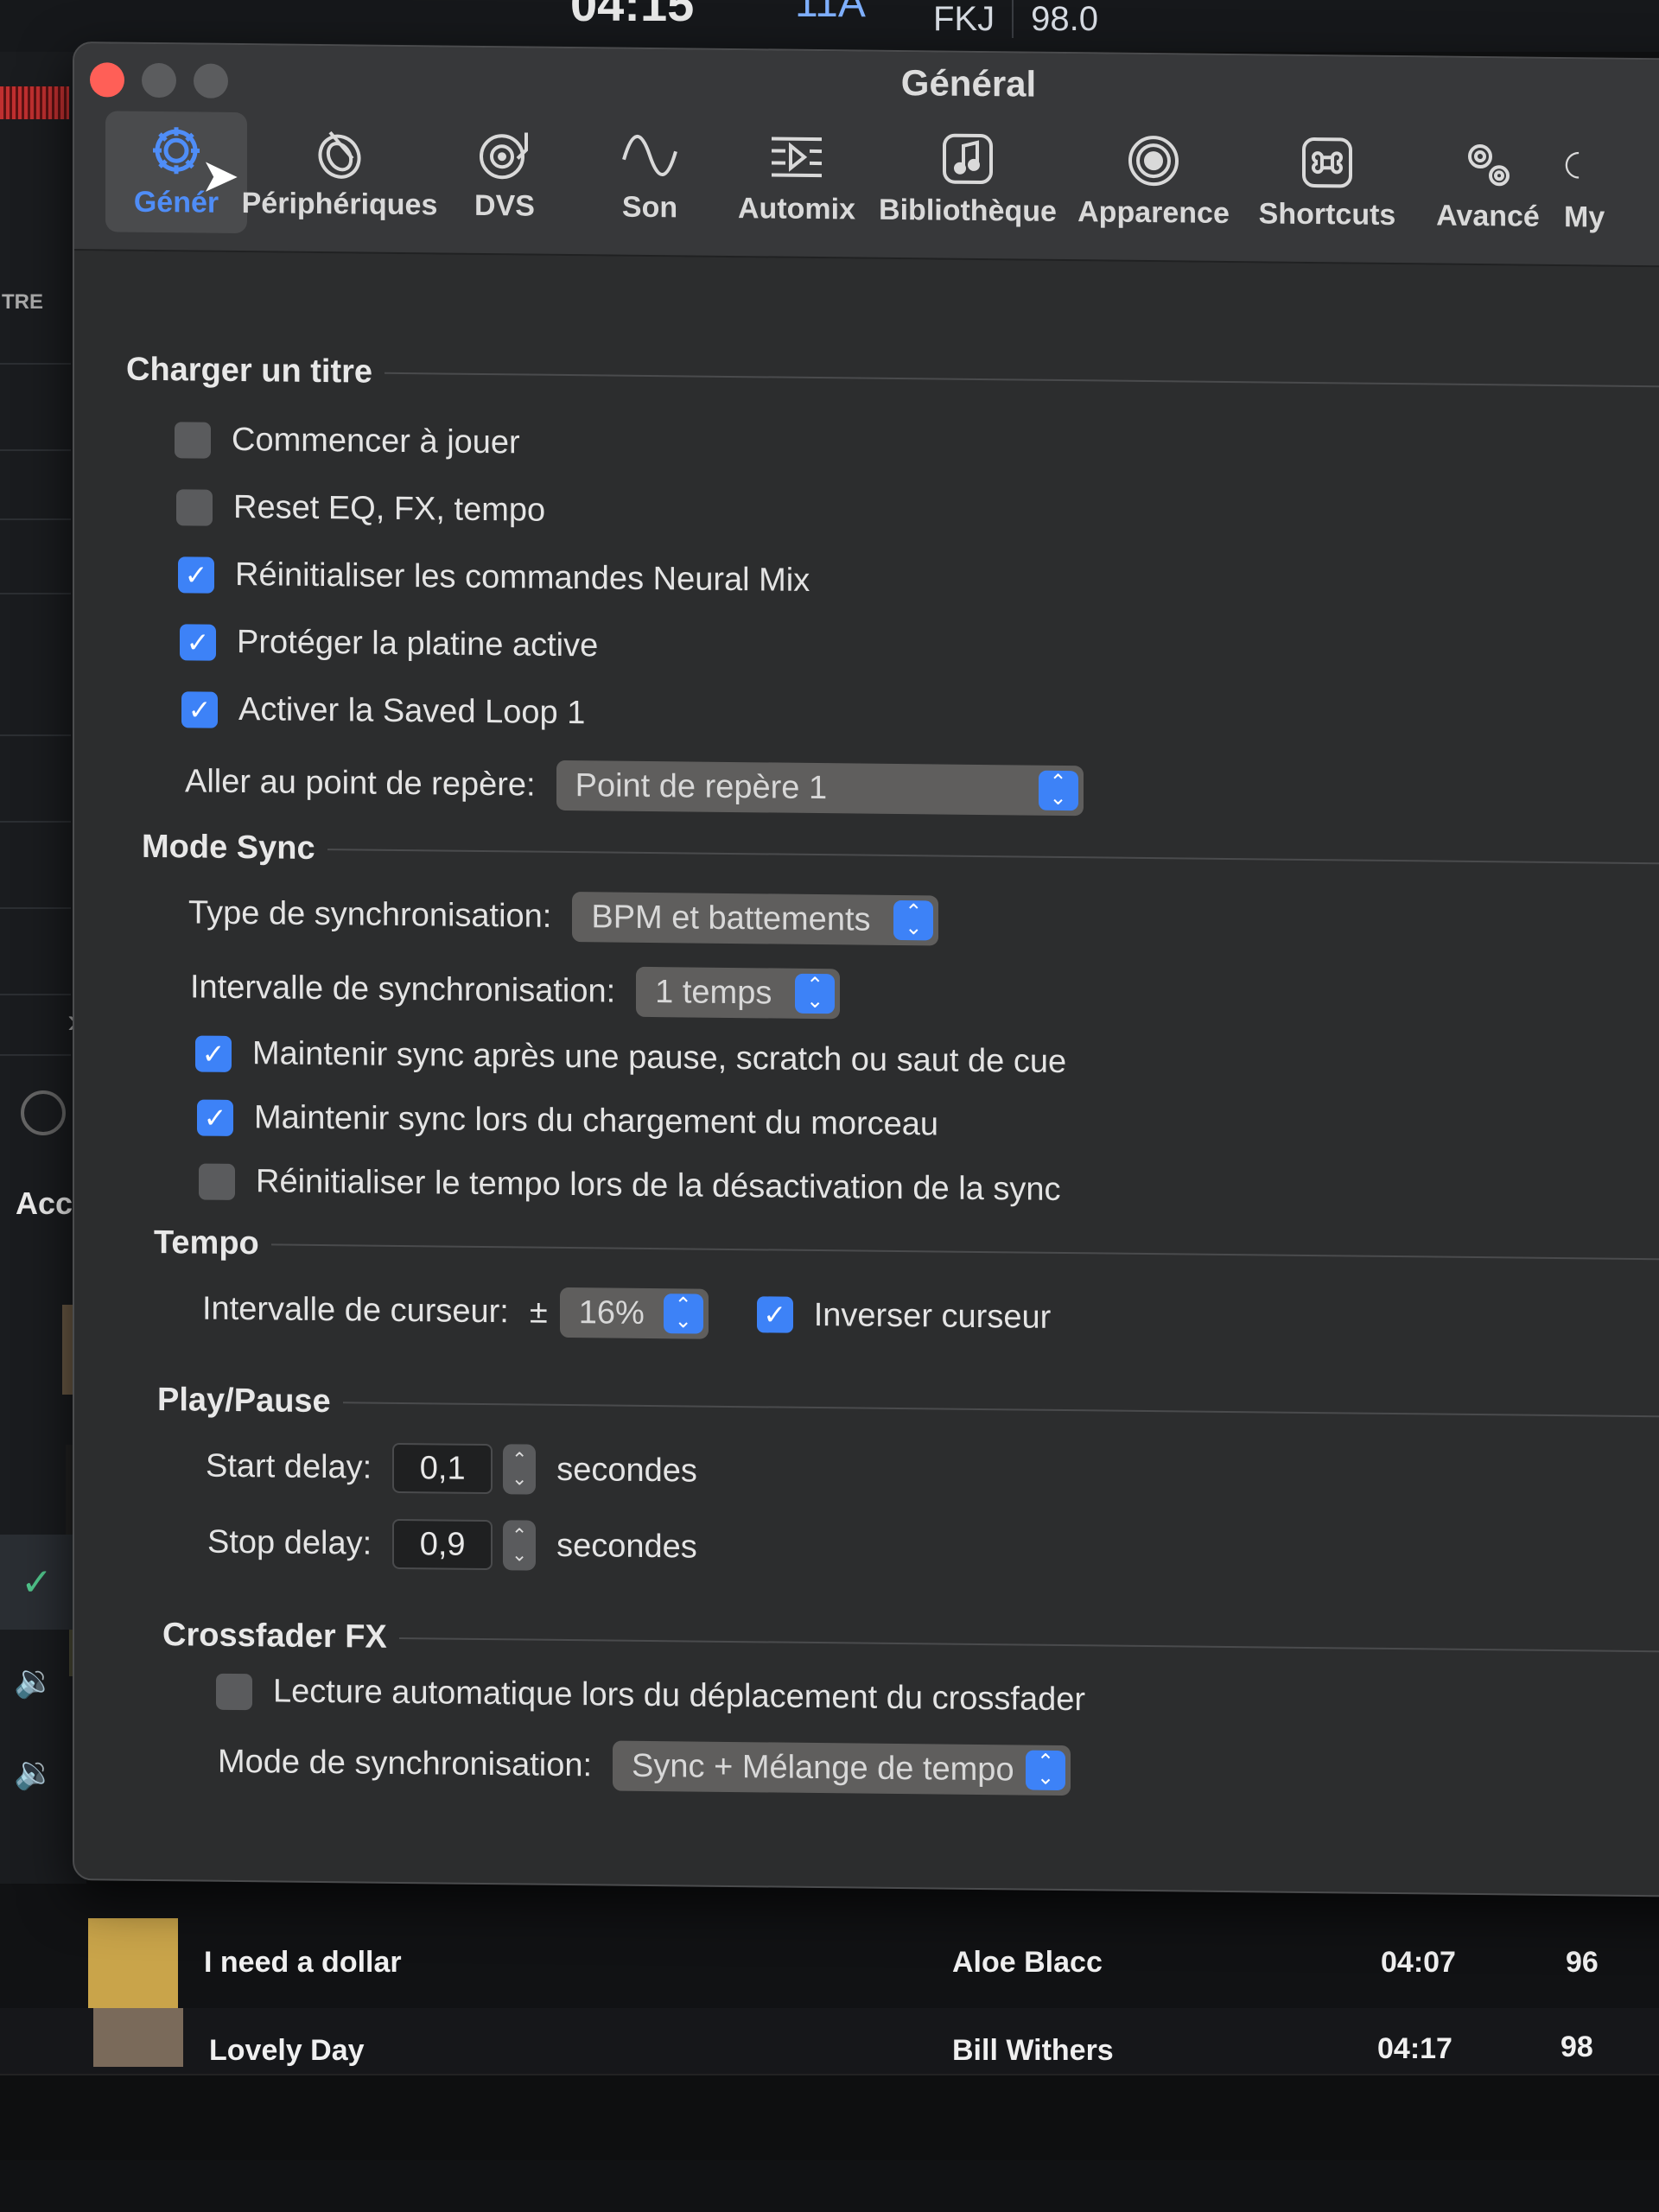 Image resolution: width=1659 pixels, height=2212 pixels. What do you see at coordinates (1153, 161) in the screenshot?
I see `eye-icon` at bounding box center [1153, 161].